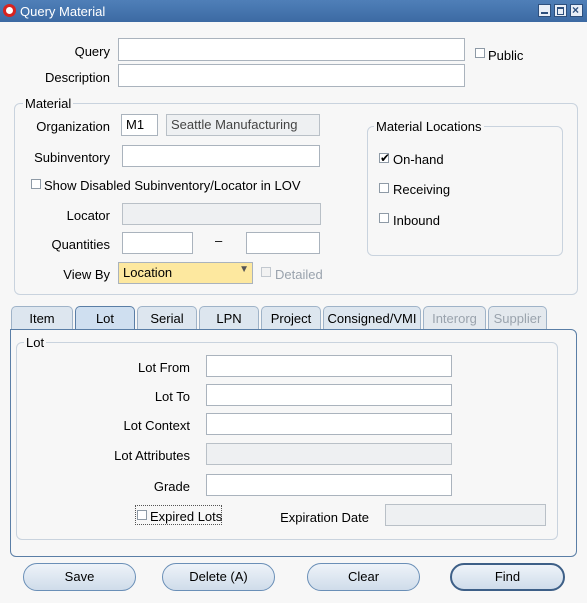  What do you see at coordinates (244, 269) in the screenshot?
I see `chevron-down-icon: ▼` at bounding box center [244, 269].